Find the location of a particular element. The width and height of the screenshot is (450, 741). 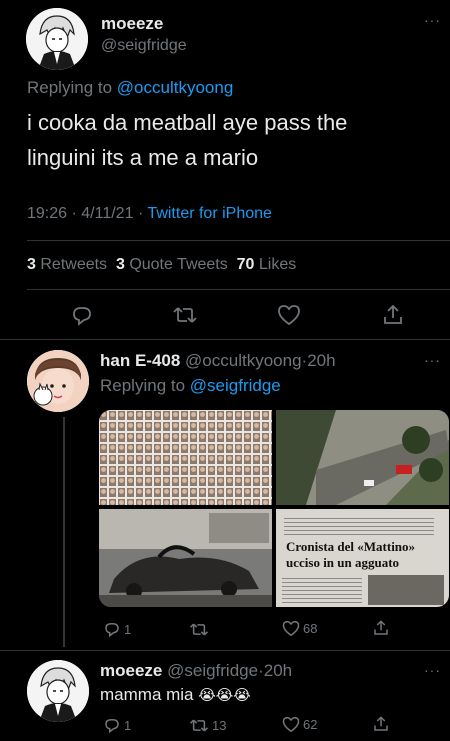

media-image-burned-car is located at coordinates (185, 558).